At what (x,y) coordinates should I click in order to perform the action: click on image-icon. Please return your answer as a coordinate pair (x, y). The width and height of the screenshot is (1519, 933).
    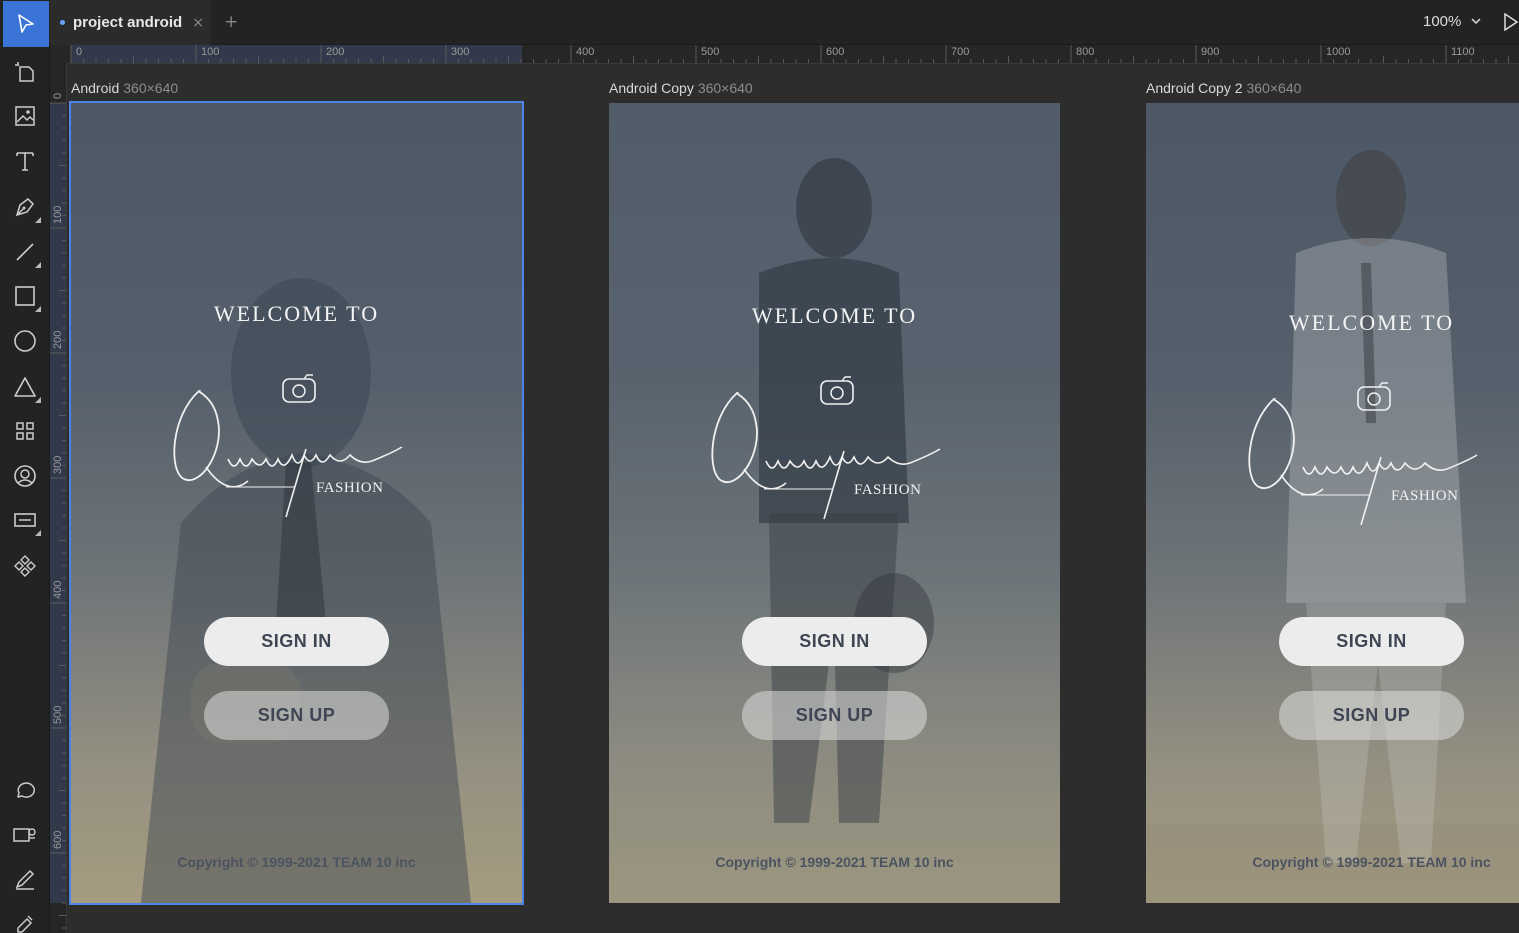
    Looking at the image, I should click on (25, 116).